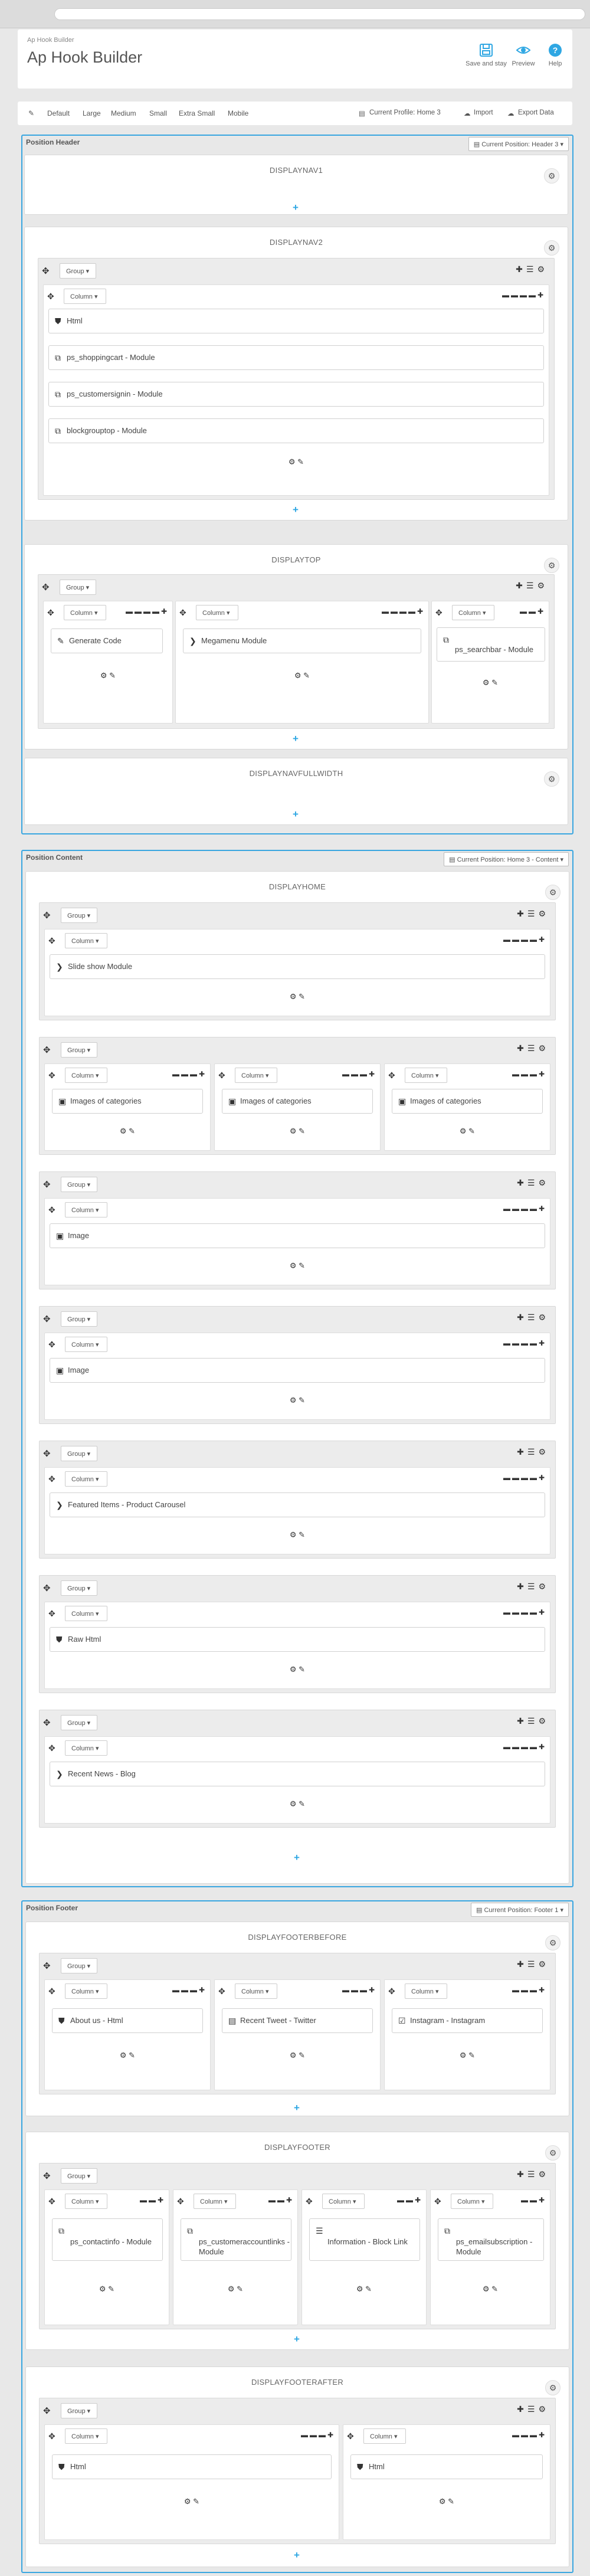  What do you see at coordinates (31, 113) in the screenshot?
I see `pencil-icon: ✎` at bounding box center [31, 113].